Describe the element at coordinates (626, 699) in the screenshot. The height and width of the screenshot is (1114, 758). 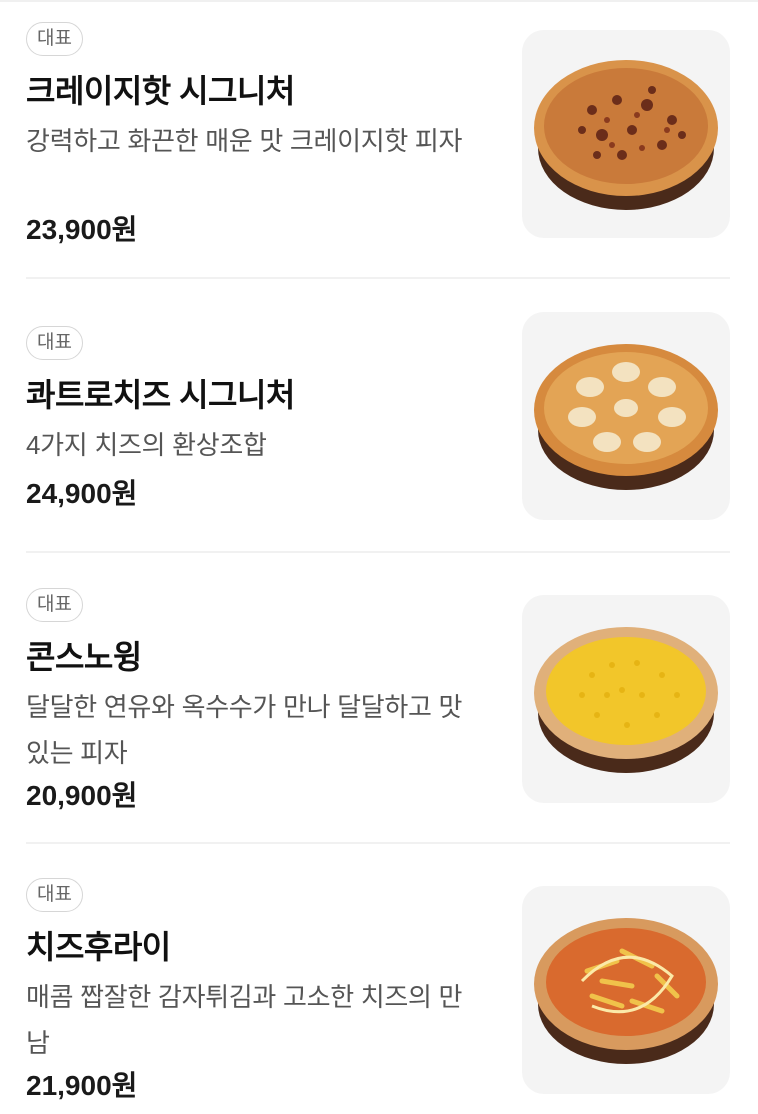
I see `pizza-corn-image` at that location.